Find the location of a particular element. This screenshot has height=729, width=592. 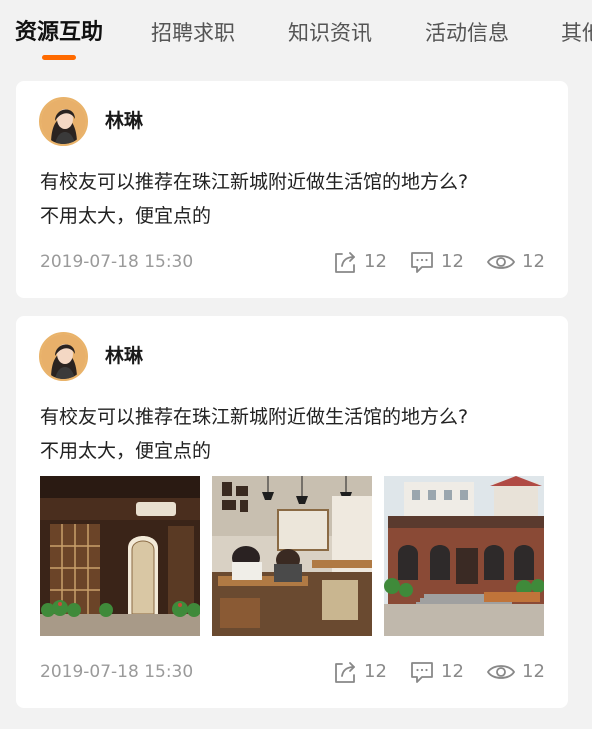

tab-resource-help: 资源互助 is located at coordinates (59, 33).